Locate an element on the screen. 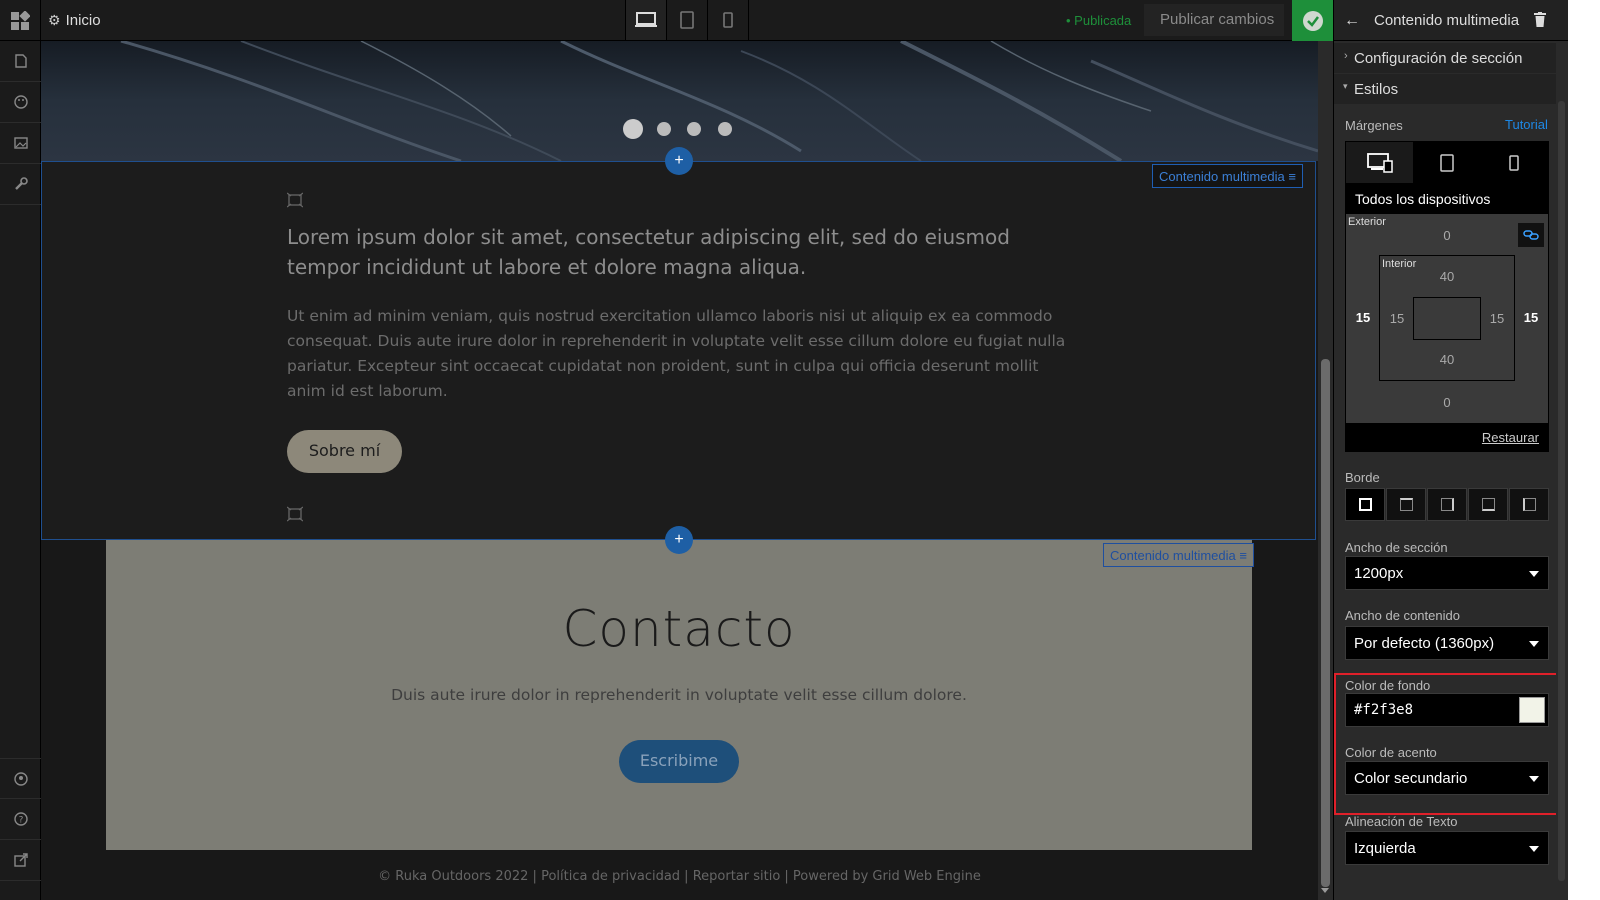 This screenshot has width=1600, height=900. interior-left-value: 15 is located at coordinates (1397, 318).